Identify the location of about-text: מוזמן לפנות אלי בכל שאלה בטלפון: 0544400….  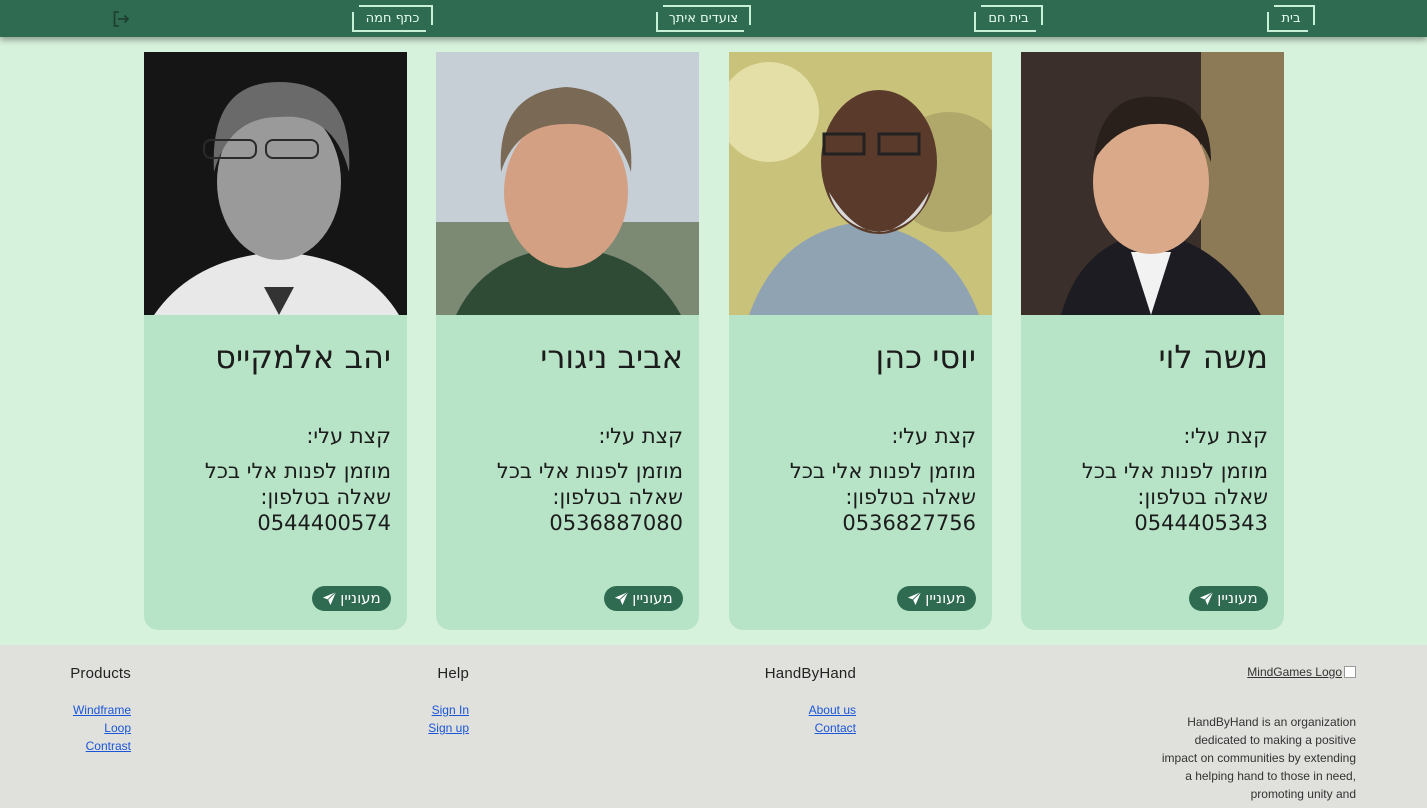
(281, 497).